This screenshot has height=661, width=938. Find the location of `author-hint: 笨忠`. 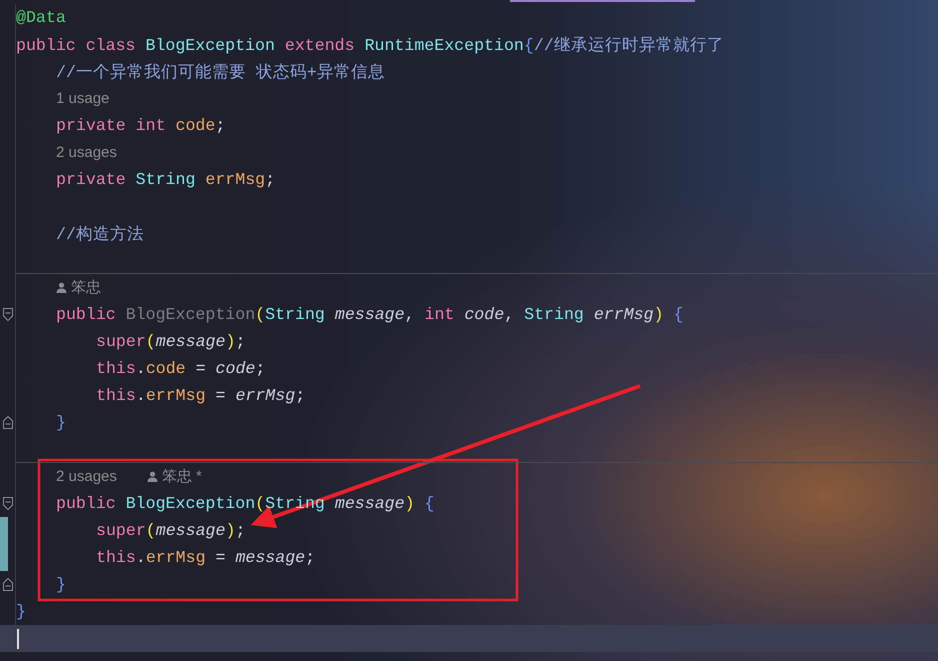

author-hint: 笨忠 is located at coordinates (86, 287).